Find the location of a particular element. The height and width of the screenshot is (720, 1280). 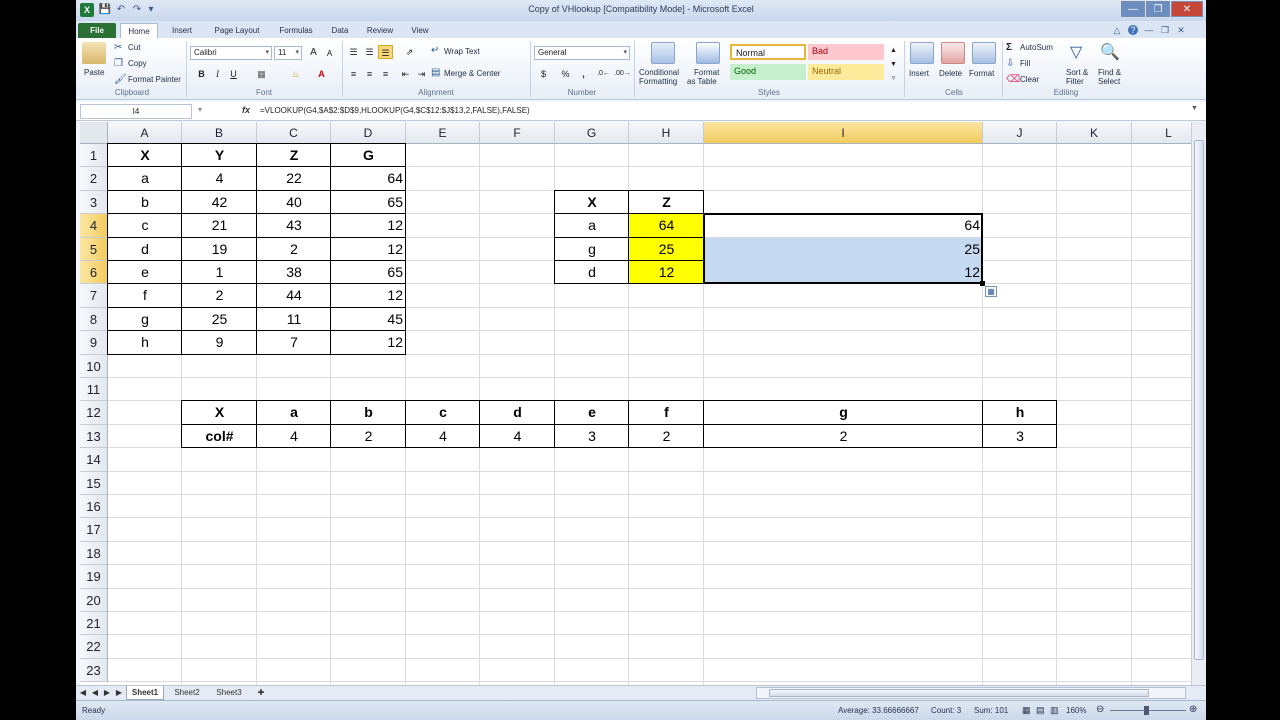

row-header-15: 15 is located at coordinates (94, 483).